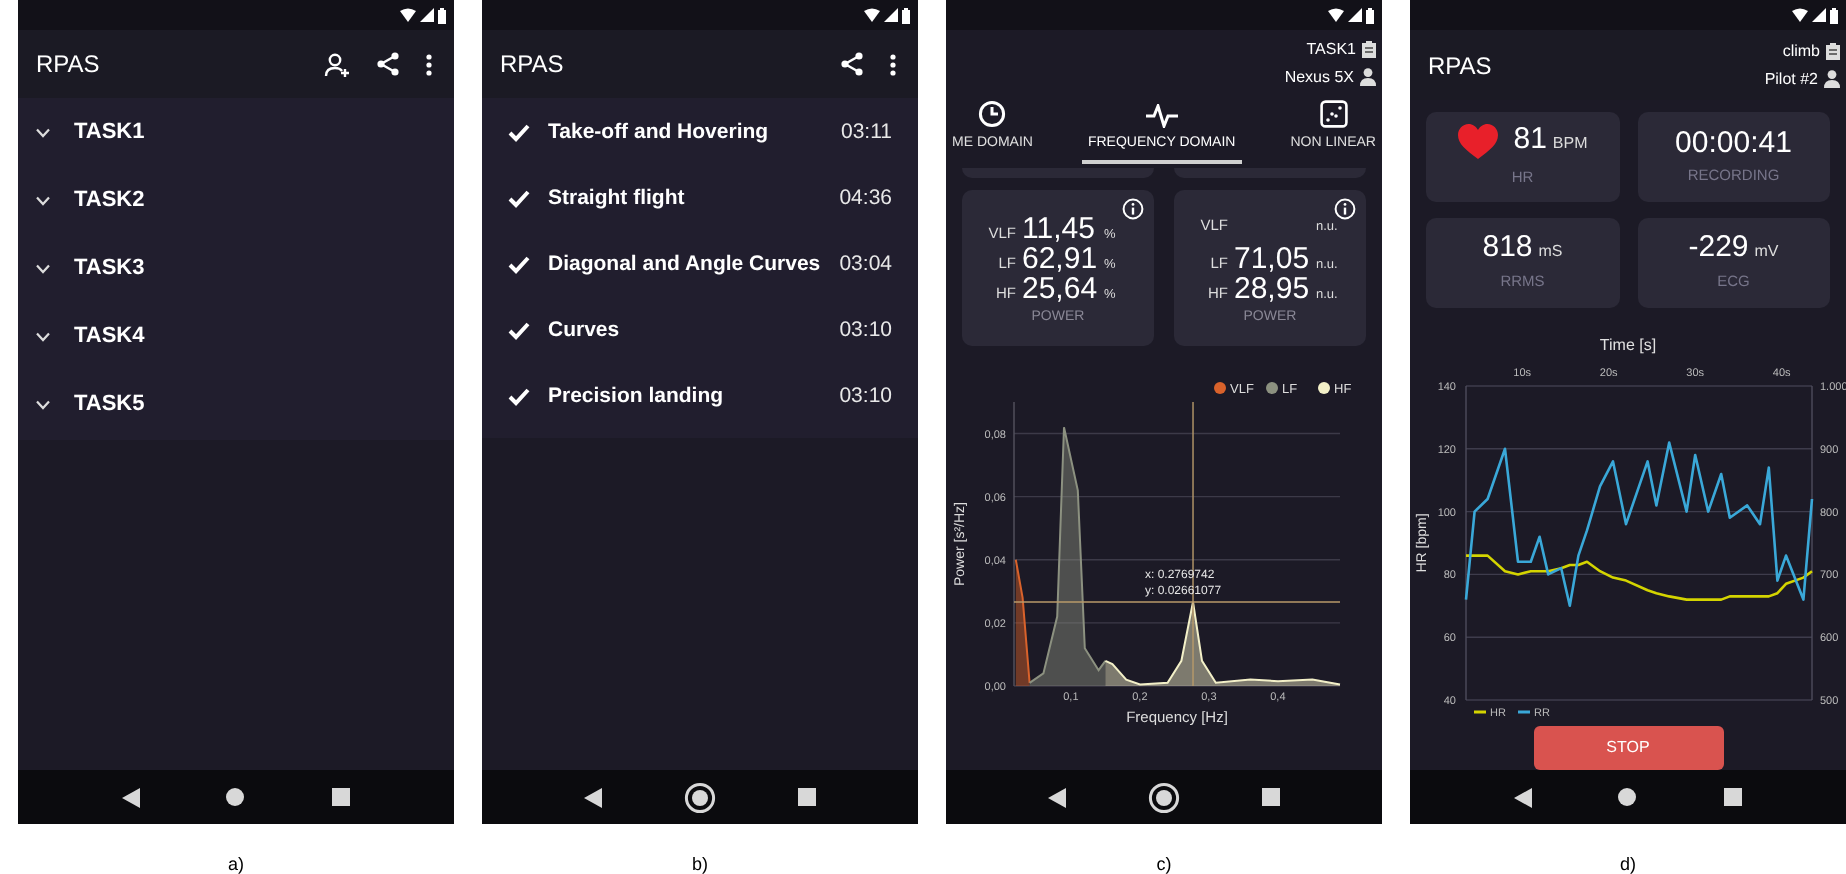 This screenshot has width=1846, height=874. Describe the element at coordinates (236, 132) in the screenshot. I see `task-item: TASK1` at that location.